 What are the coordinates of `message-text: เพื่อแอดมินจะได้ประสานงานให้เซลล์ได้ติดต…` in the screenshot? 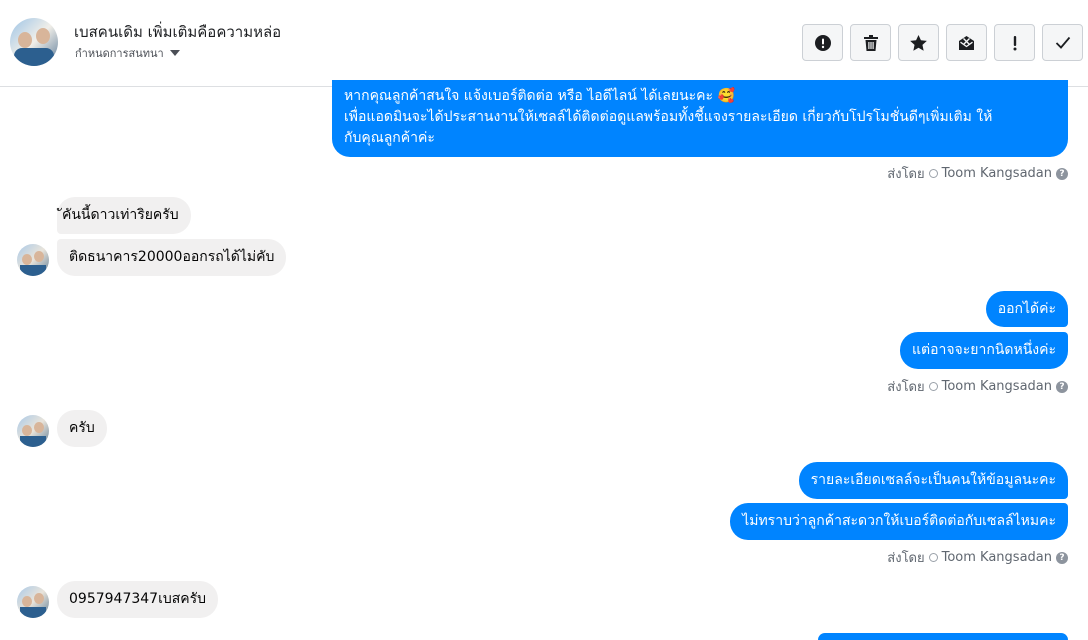 It's located at (668, 117).